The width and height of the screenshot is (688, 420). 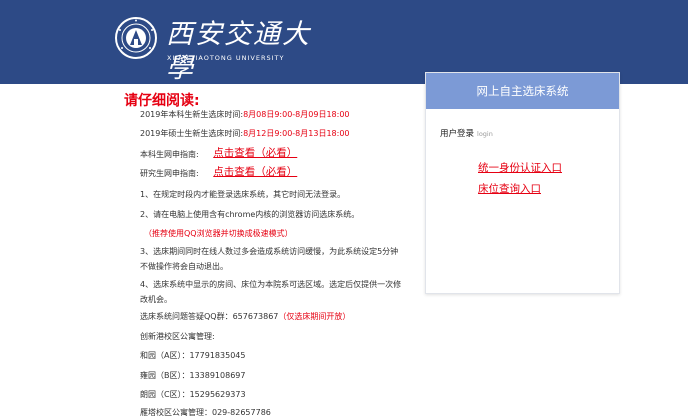 I want to click on grad-guide-label: 研究生网申指南:, so click(x=169, y=173).